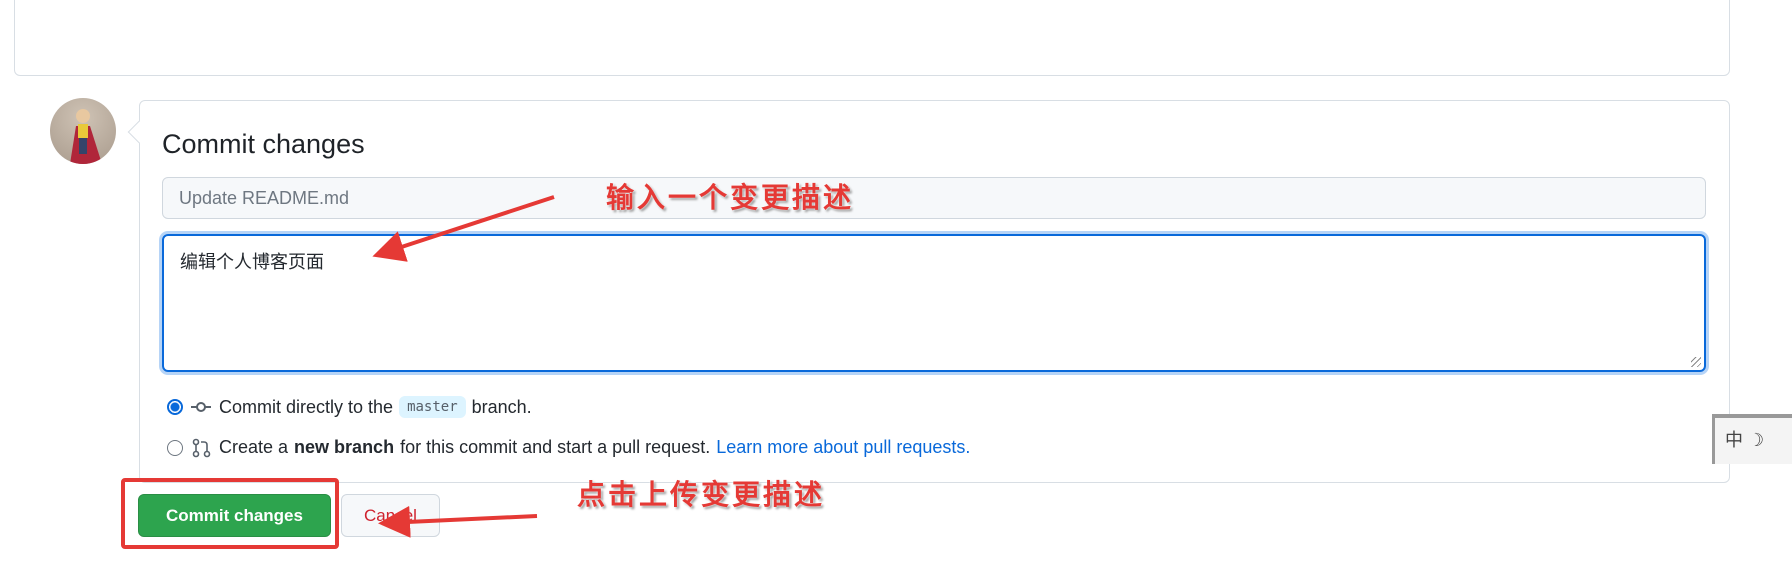 The width and height of the screenshot is (1792, 580). What do you see at coordinates (1756, 440) in the screenshot?
I see `moon-icon: ☽` at bounding box center [1756, 440].